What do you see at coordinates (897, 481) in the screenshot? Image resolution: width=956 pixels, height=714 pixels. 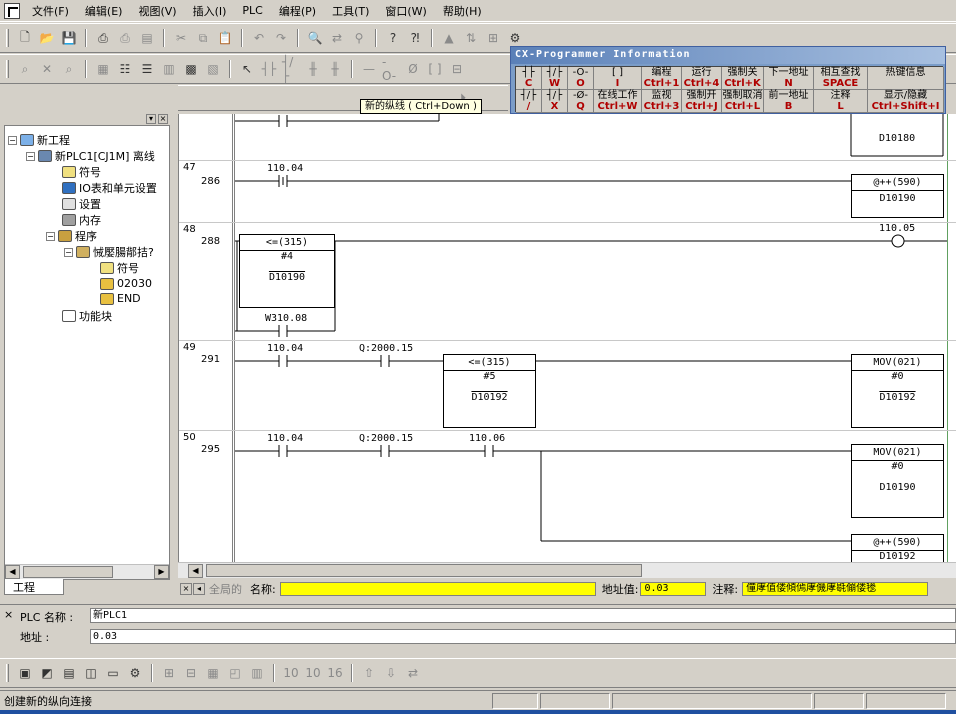 I see `move-instruction: MOV(021) #0 D10190` at bounding box center [897, 481].